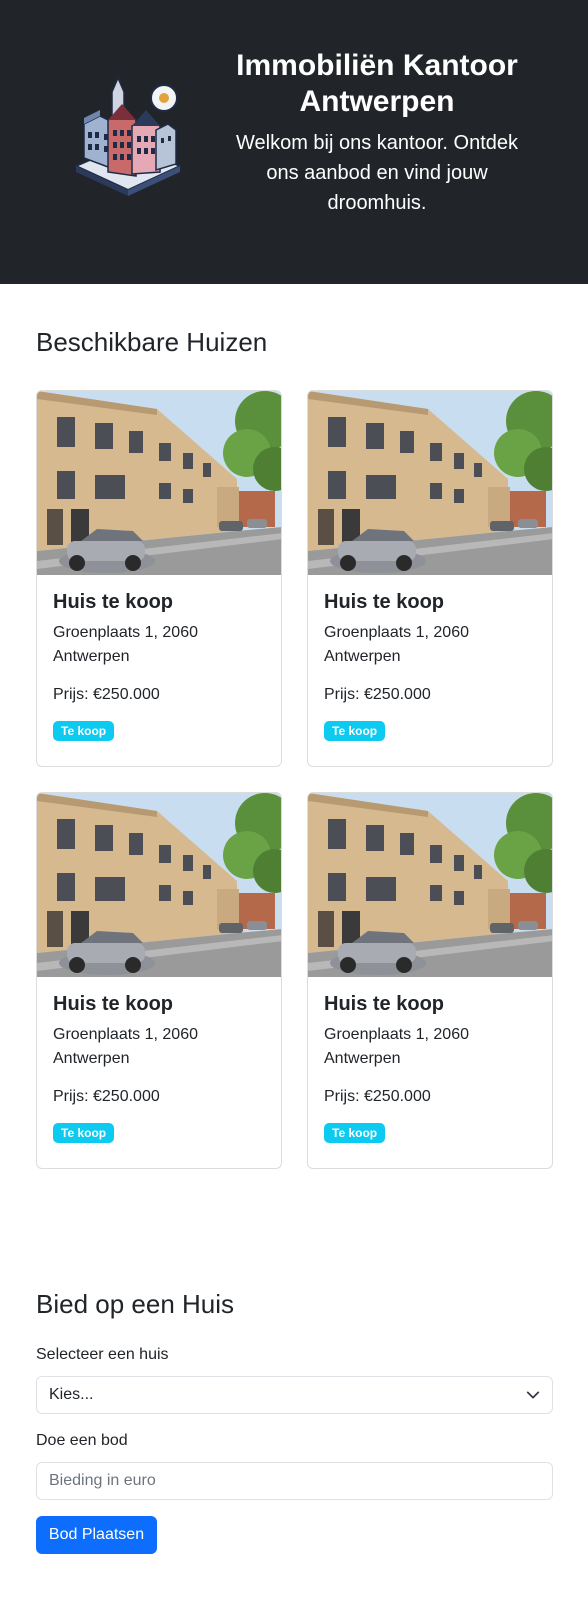 This screenshot has width=588, height=1600. What do you see at coordinates (294, 1481) in the screenshot?
I see `bid-amount-input` at bounding box center [294, 1481].